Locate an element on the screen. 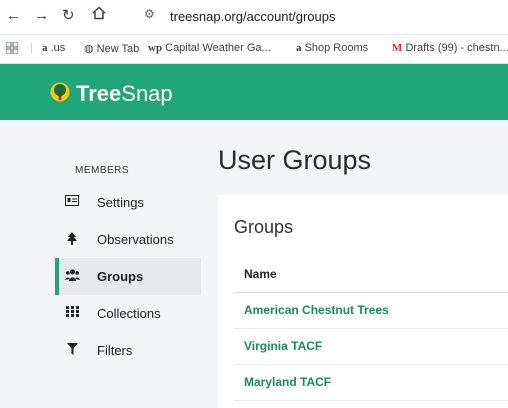  globe-icon: ◍ is located at coordinates (89, 49).